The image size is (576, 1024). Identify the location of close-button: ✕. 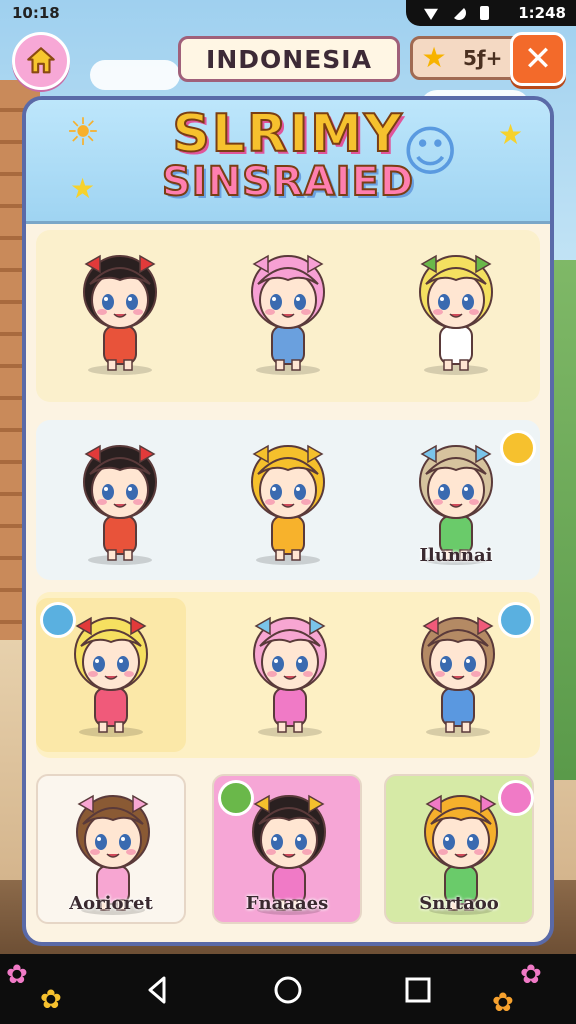
(538, 59).